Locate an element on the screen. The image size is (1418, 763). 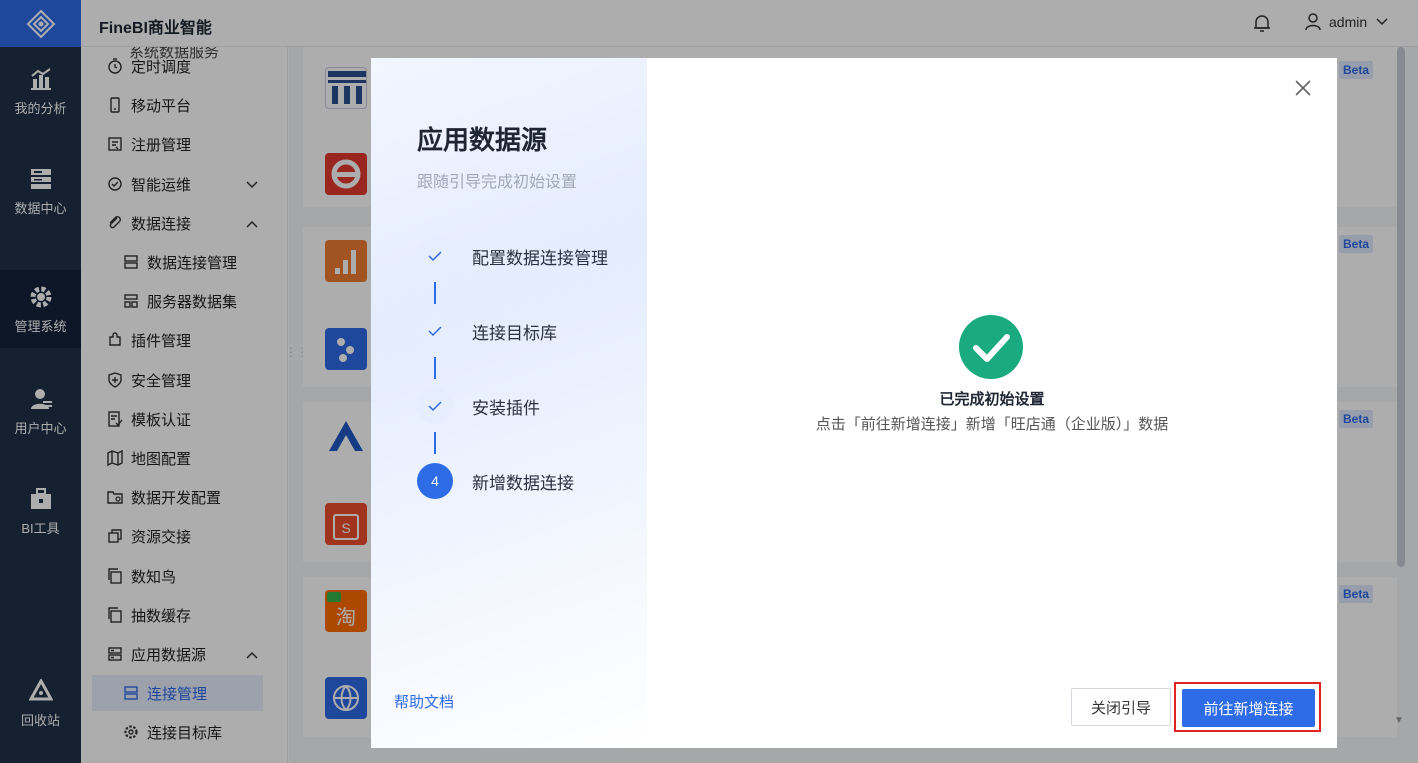
highlight-box: 前往新增连接 is located at coordinates (1247, 707).